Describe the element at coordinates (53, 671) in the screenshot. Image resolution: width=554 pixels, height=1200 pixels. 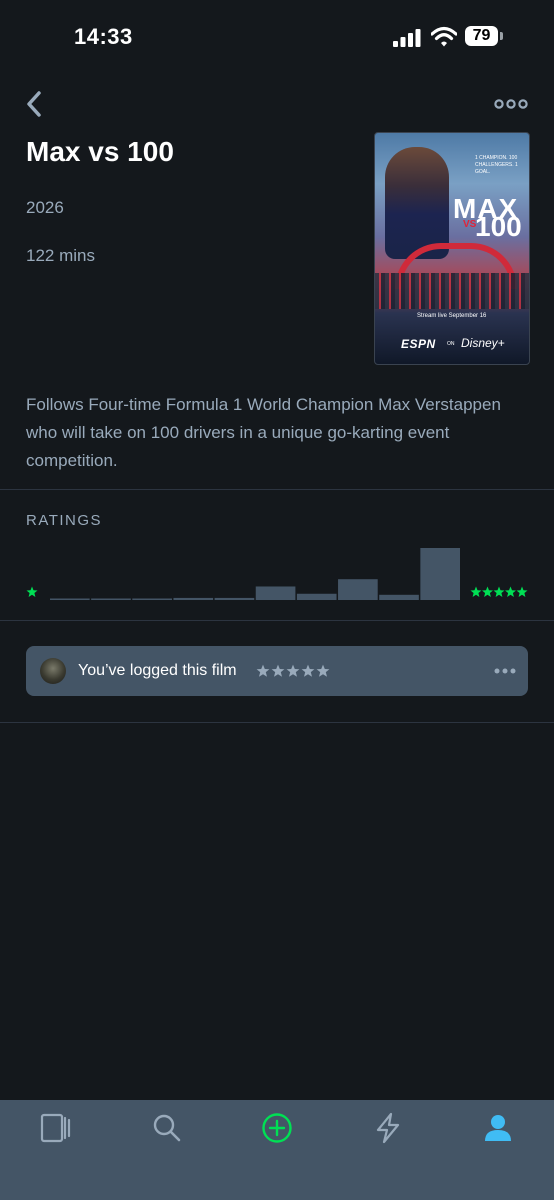
I see `avatar` at that location.